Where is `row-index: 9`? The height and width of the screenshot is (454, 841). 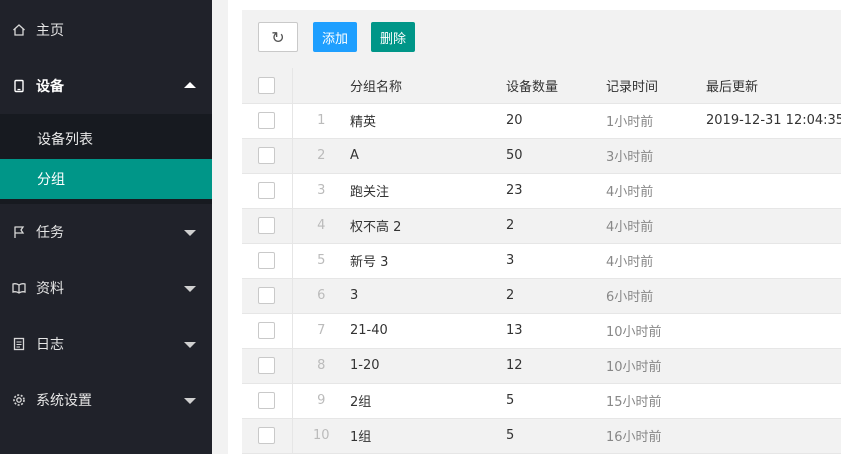
row-index: 9 is located at coordinates (321, 401).